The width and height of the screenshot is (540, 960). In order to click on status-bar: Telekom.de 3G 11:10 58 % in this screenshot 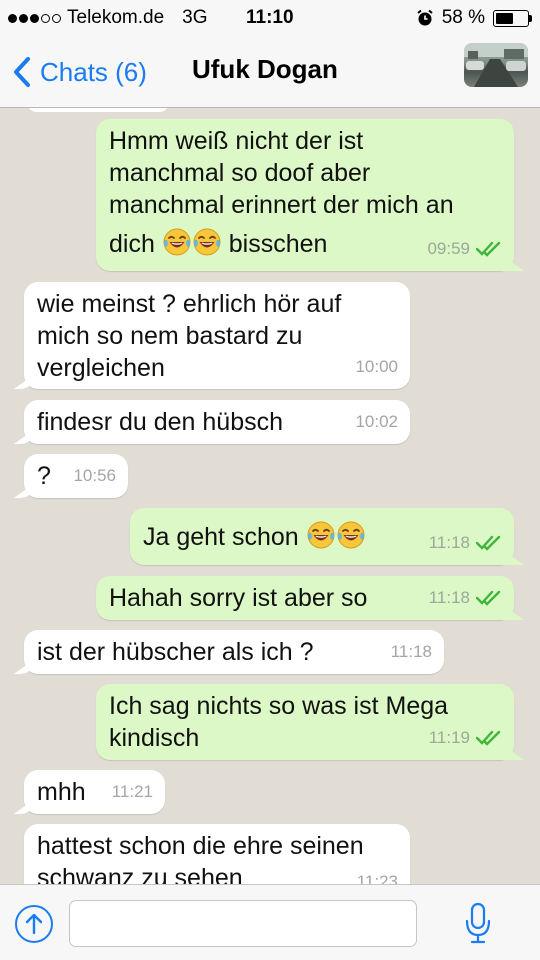, I will do `click(270, 18)`.